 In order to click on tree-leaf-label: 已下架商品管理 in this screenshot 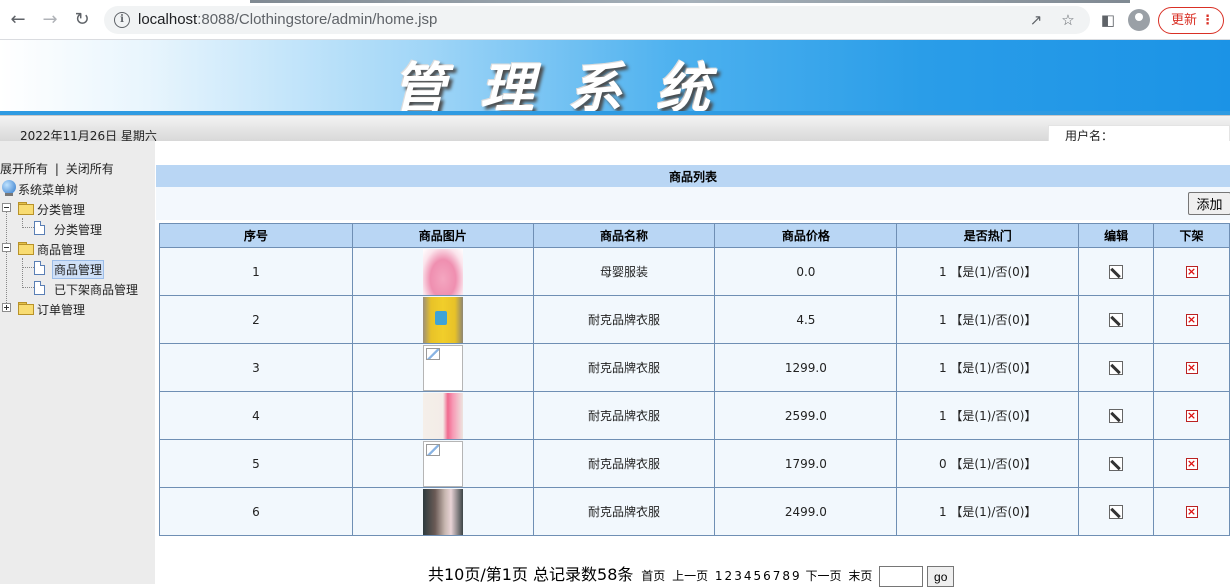, I will do `click(96, 290)`.